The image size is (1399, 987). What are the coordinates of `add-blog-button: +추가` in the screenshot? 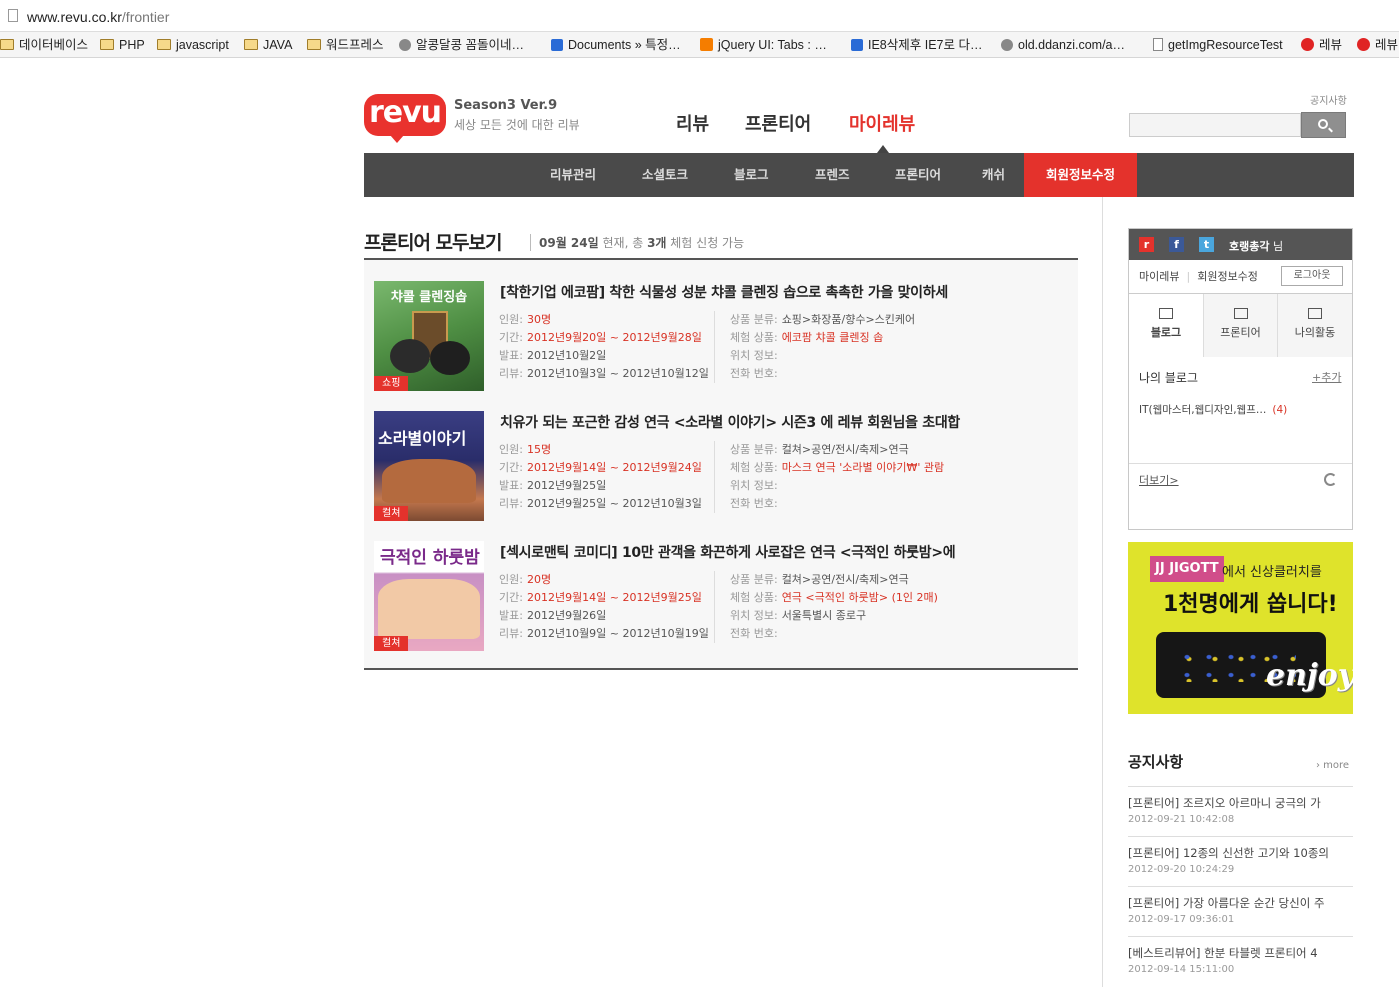 It's located at (1326, 377).